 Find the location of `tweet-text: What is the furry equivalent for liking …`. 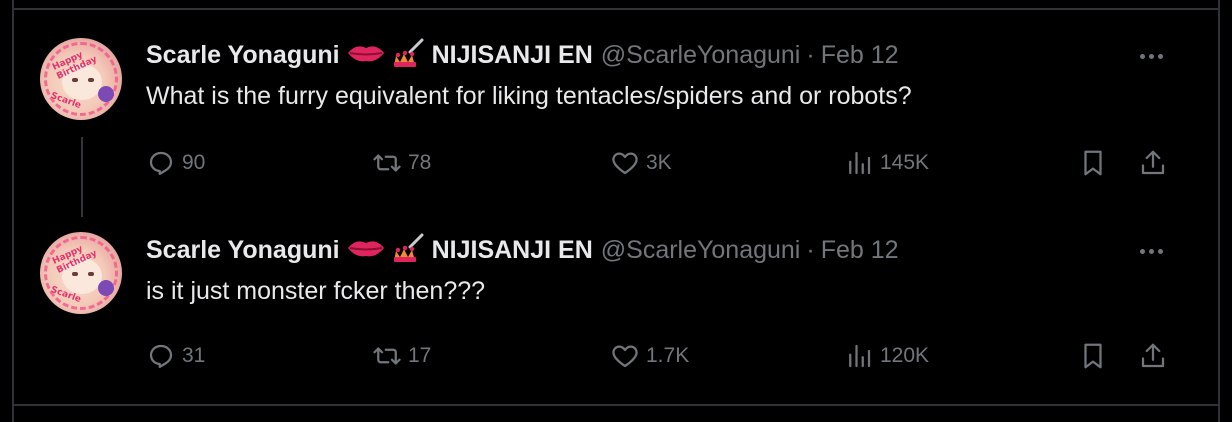

tweet-text: What is the furry equivalent for liking … is located at coordinates (529, 96).